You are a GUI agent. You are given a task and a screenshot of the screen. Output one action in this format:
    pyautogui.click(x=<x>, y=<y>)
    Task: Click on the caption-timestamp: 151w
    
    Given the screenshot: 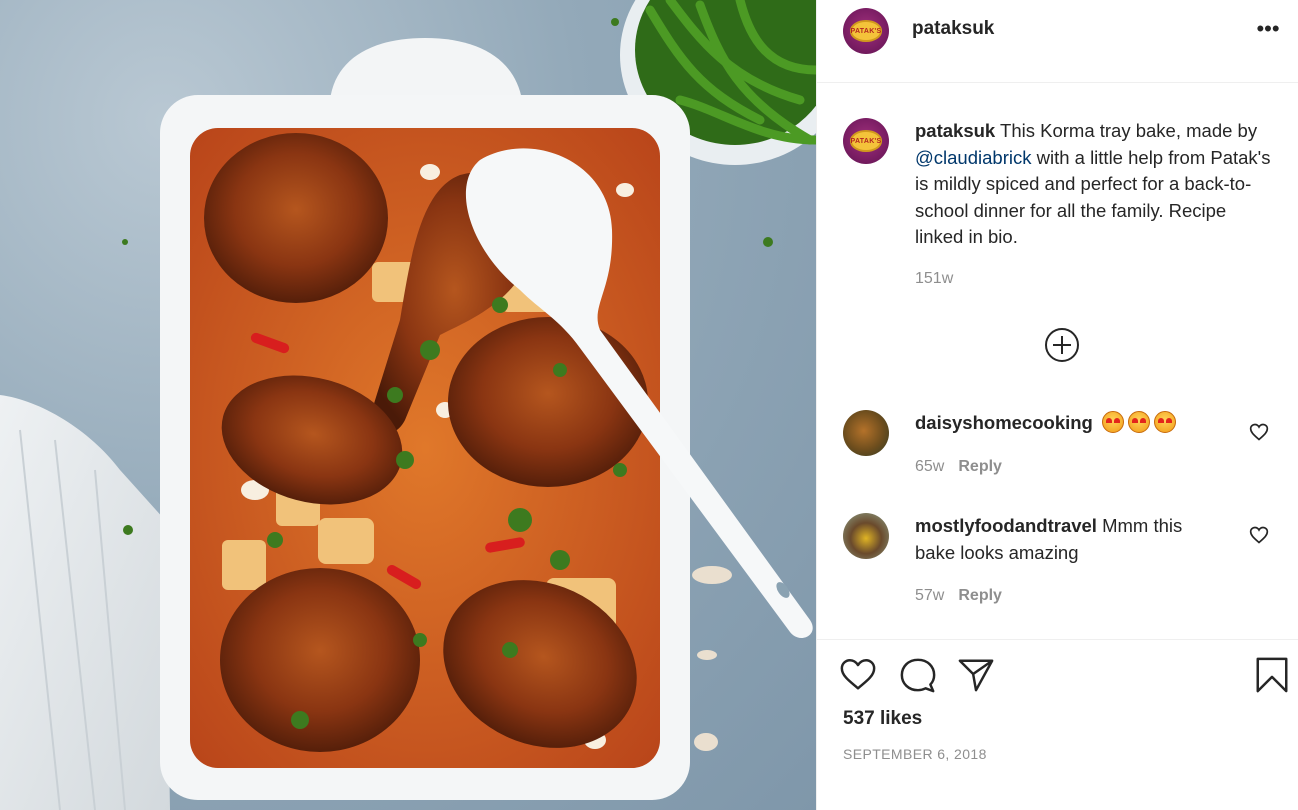 What is the action you would take?
    pyautogui.click(x=934, y=279)
    